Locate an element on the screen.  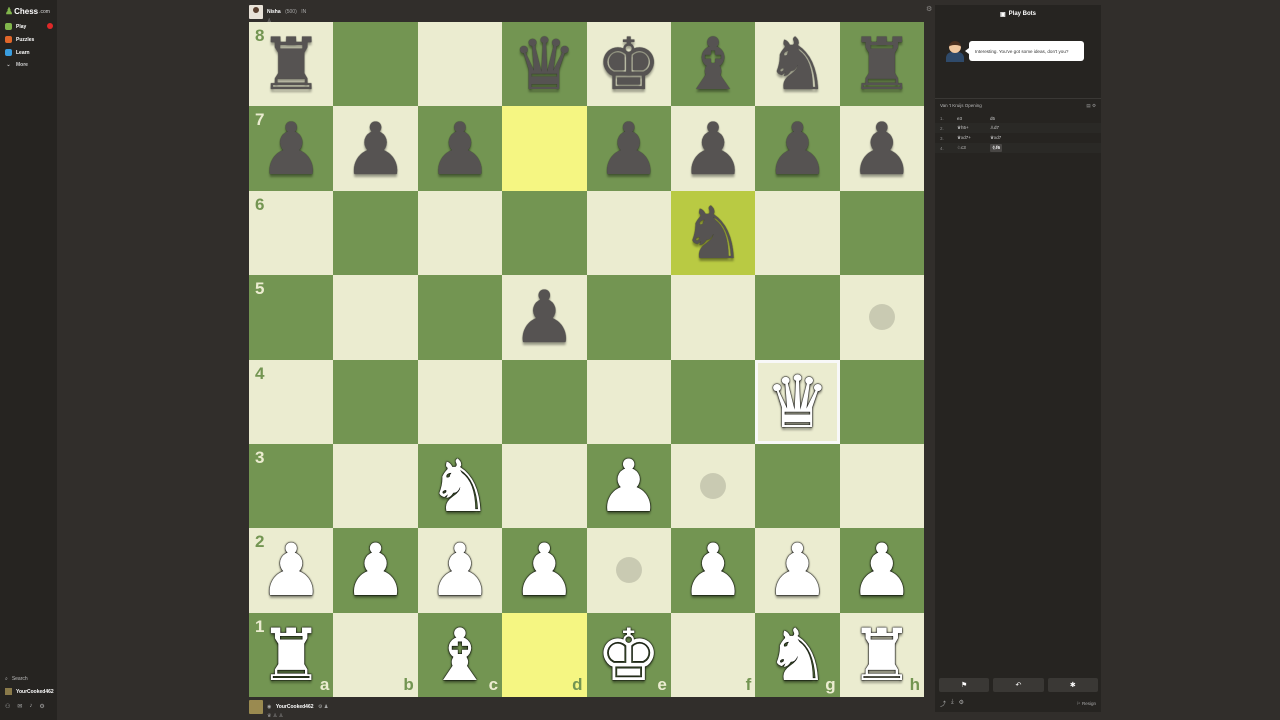
white-move: ♘c3 is located at coordinates (973, 148).